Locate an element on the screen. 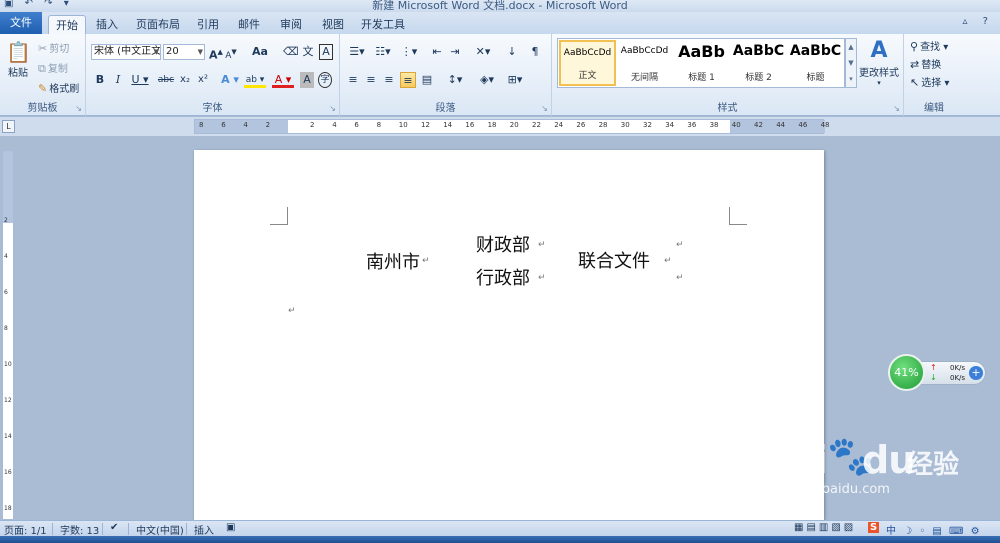  underline-button: U ▾ is located at coordinates (140, 80).